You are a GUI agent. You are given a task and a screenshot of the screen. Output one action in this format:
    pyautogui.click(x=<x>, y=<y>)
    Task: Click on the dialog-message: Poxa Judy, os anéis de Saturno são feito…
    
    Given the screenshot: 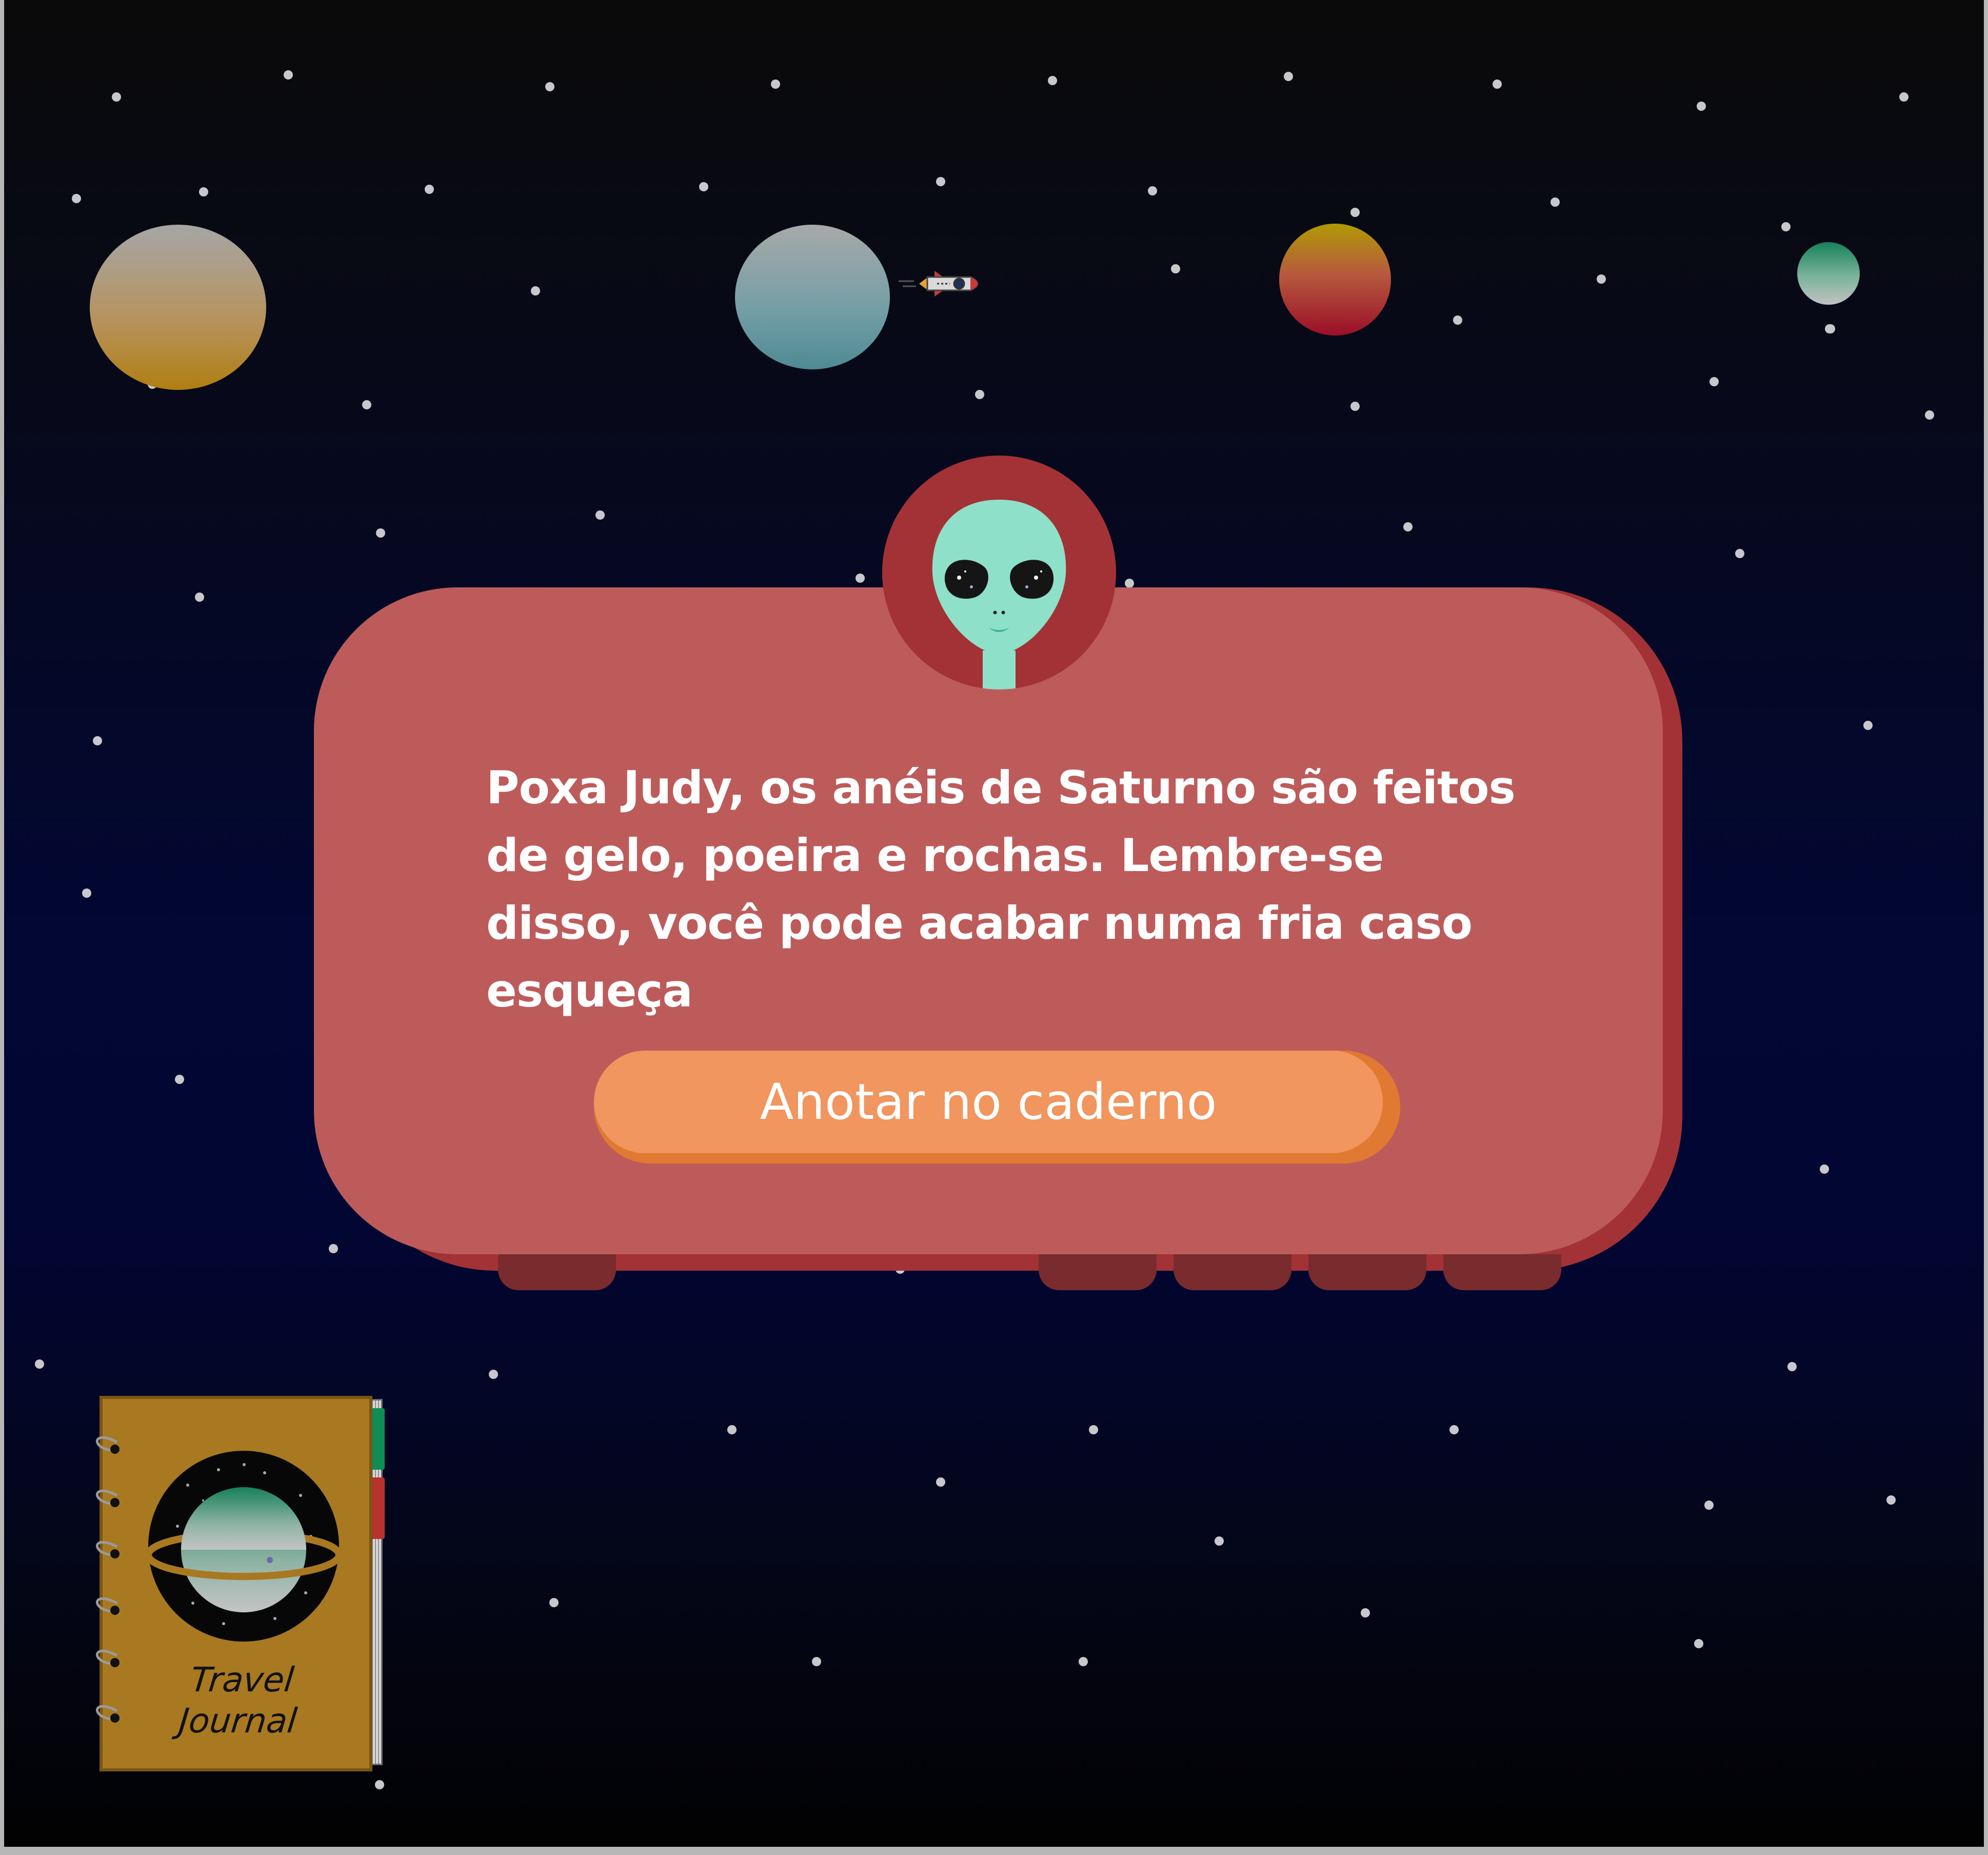 What is the action you would take?
    pyautogui.click(x=1001, y=889)
    